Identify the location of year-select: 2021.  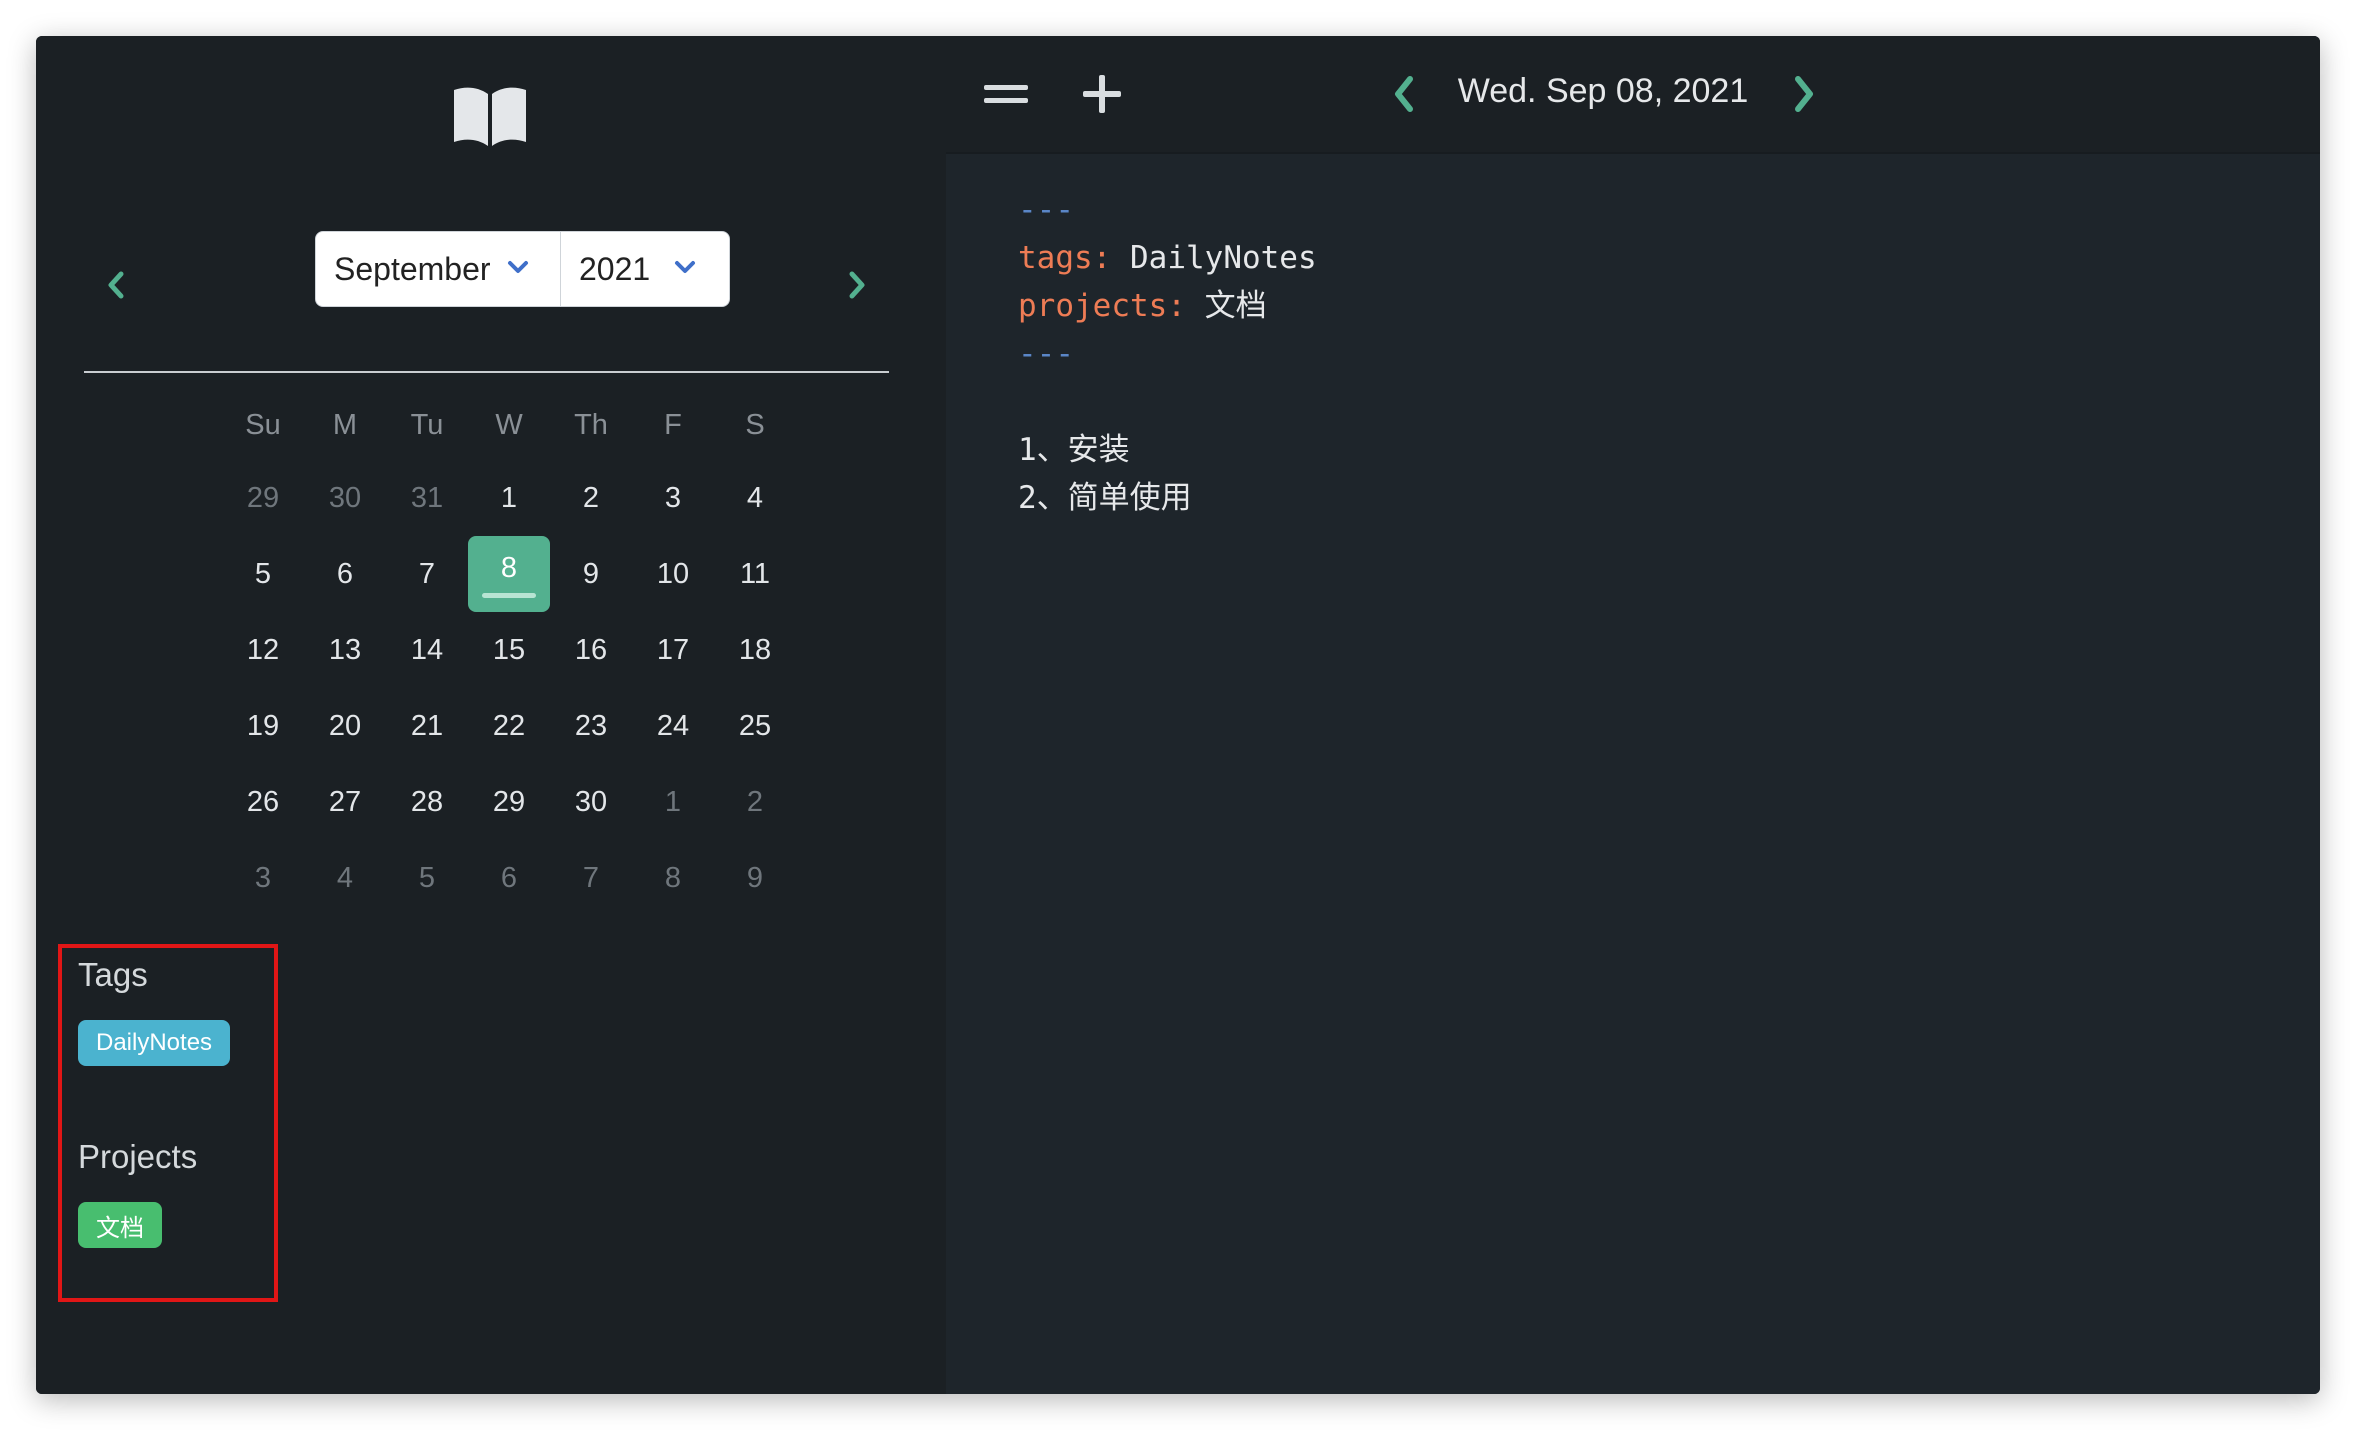
(645, 269).